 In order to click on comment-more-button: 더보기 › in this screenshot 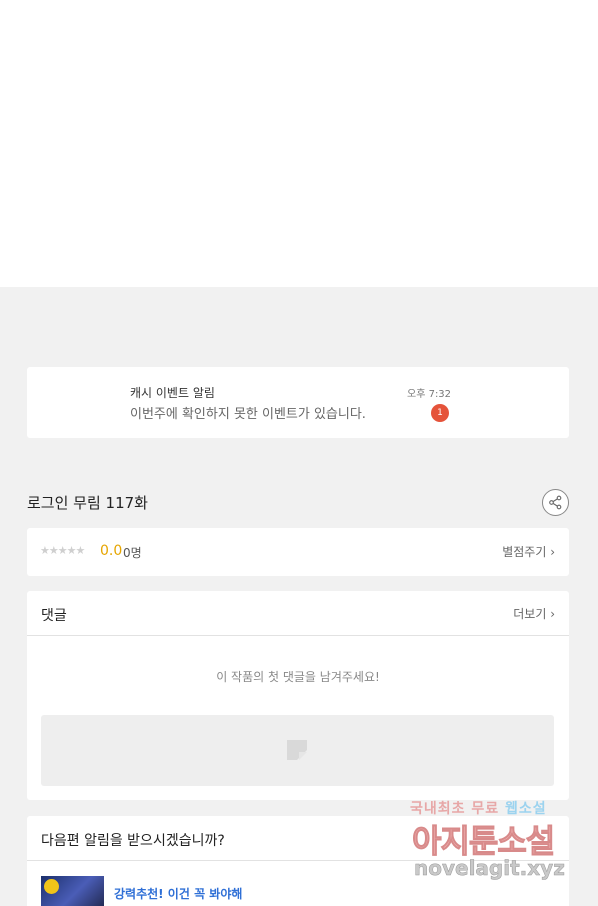, I will do `click(534, 613)`.